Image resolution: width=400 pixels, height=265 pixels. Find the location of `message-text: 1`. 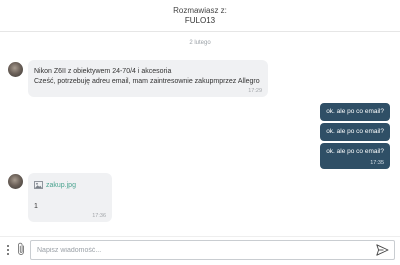

message-text: 1 is located at coordinates (36, 206).